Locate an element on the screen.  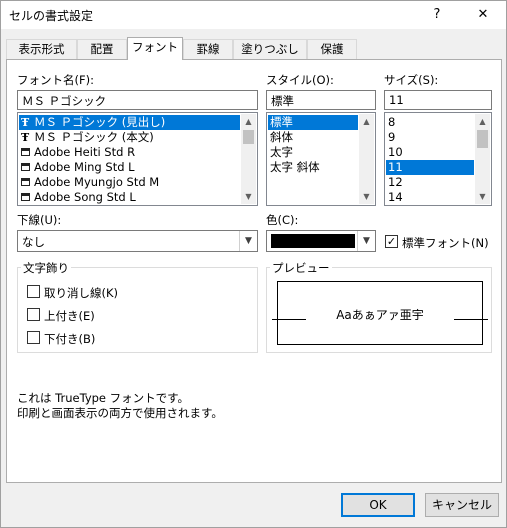
font-style-list: 標準 斜体 太字 太字 斜体 ▲ ▼ is located at coordinates (321, 159).